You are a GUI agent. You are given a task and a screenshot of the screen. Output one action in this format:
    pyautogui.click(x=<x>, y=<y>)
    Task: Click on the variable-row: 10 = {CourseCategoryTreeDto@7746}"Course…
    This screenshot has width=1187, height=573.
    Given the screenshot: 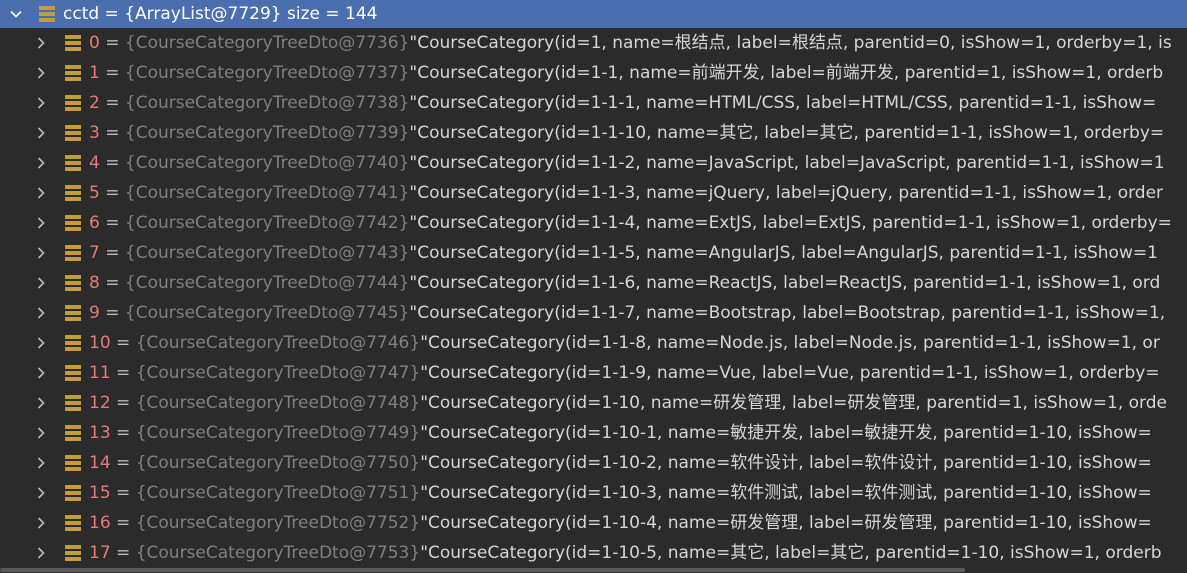 What is the action you would take?
    pyautogui.click(x=593, y=343)
    